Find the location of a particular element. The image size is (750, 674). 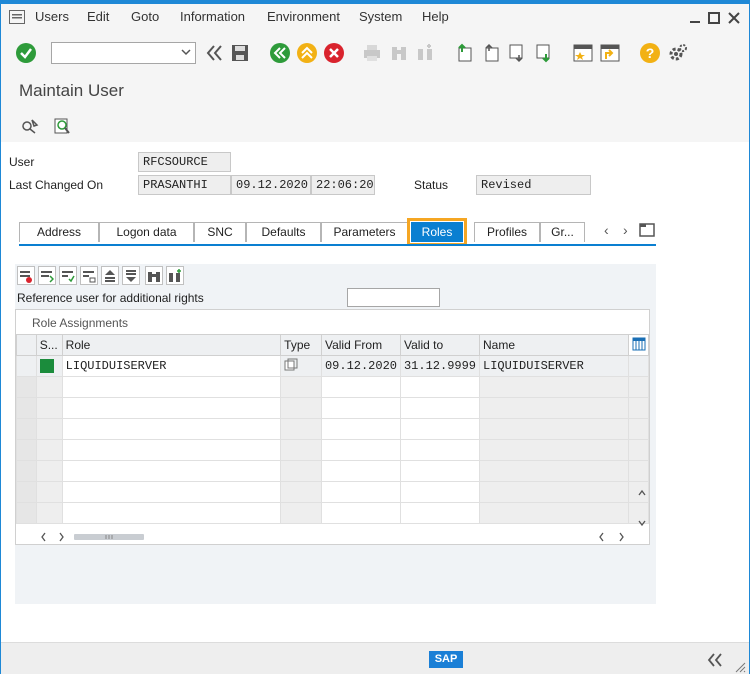

other-user-icon is located at coordinates (62, 126).